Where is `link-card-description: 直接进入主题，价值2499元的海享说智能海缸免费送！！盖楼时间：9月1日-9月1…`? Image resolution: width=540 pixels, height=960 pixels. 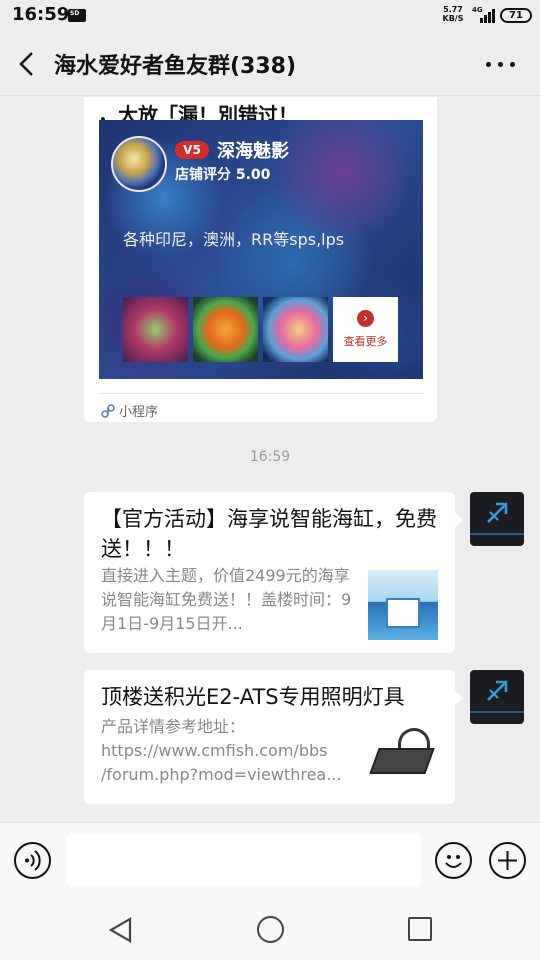 link-card-description: 直接进入主题，价值2499元的海享说智能海缸免费送！！盖楼时间：9月1日-9月1… is located at coordinates (226, 599).